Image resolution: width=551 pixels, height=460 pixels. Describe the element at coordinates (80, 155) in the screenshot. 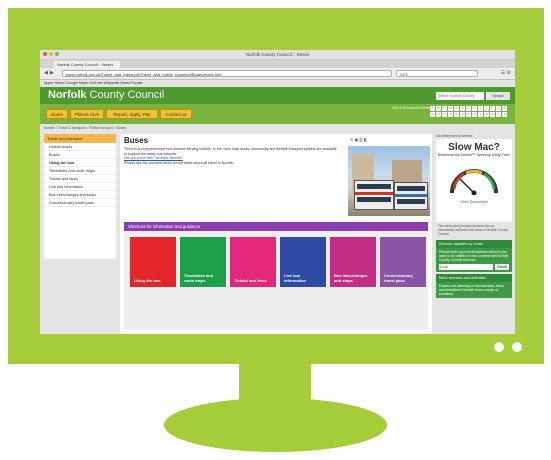

I see `left-nav-item: Buses` at that location.